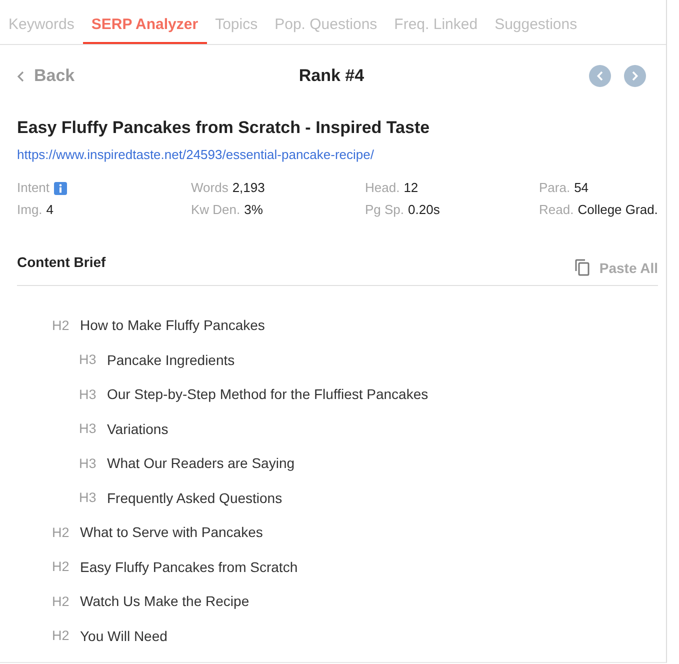 The height and width of the screenshot is (664, 679). Describe the element at coordinates (382, 188) in the screenshot. I see `metric-label: Head.` at that location.